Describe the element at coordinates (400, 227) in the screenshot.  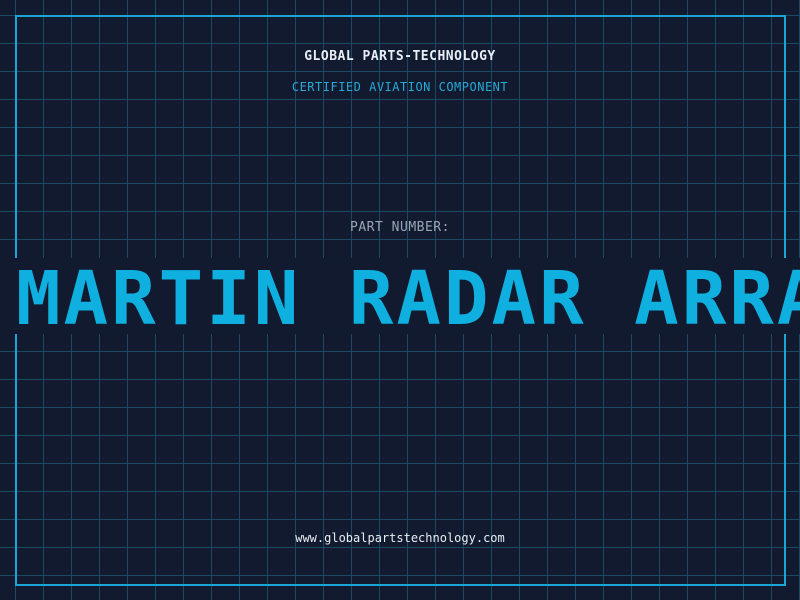
I see `part-number-label: PART NUMBER:` at that location.